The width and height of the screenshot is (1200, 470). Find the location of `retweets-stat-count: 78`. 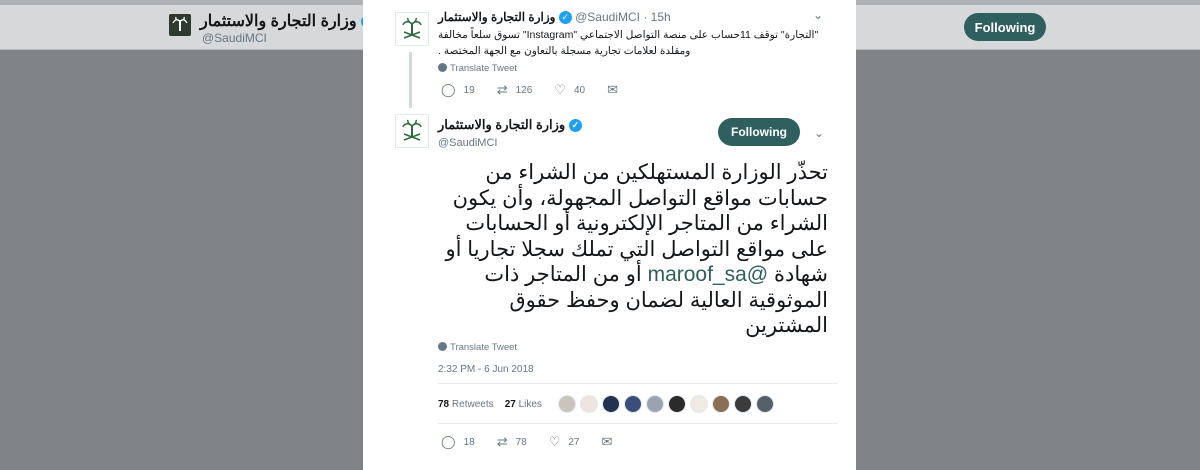

retweets-stat-count: 78 is located at coordinates (444, 404).